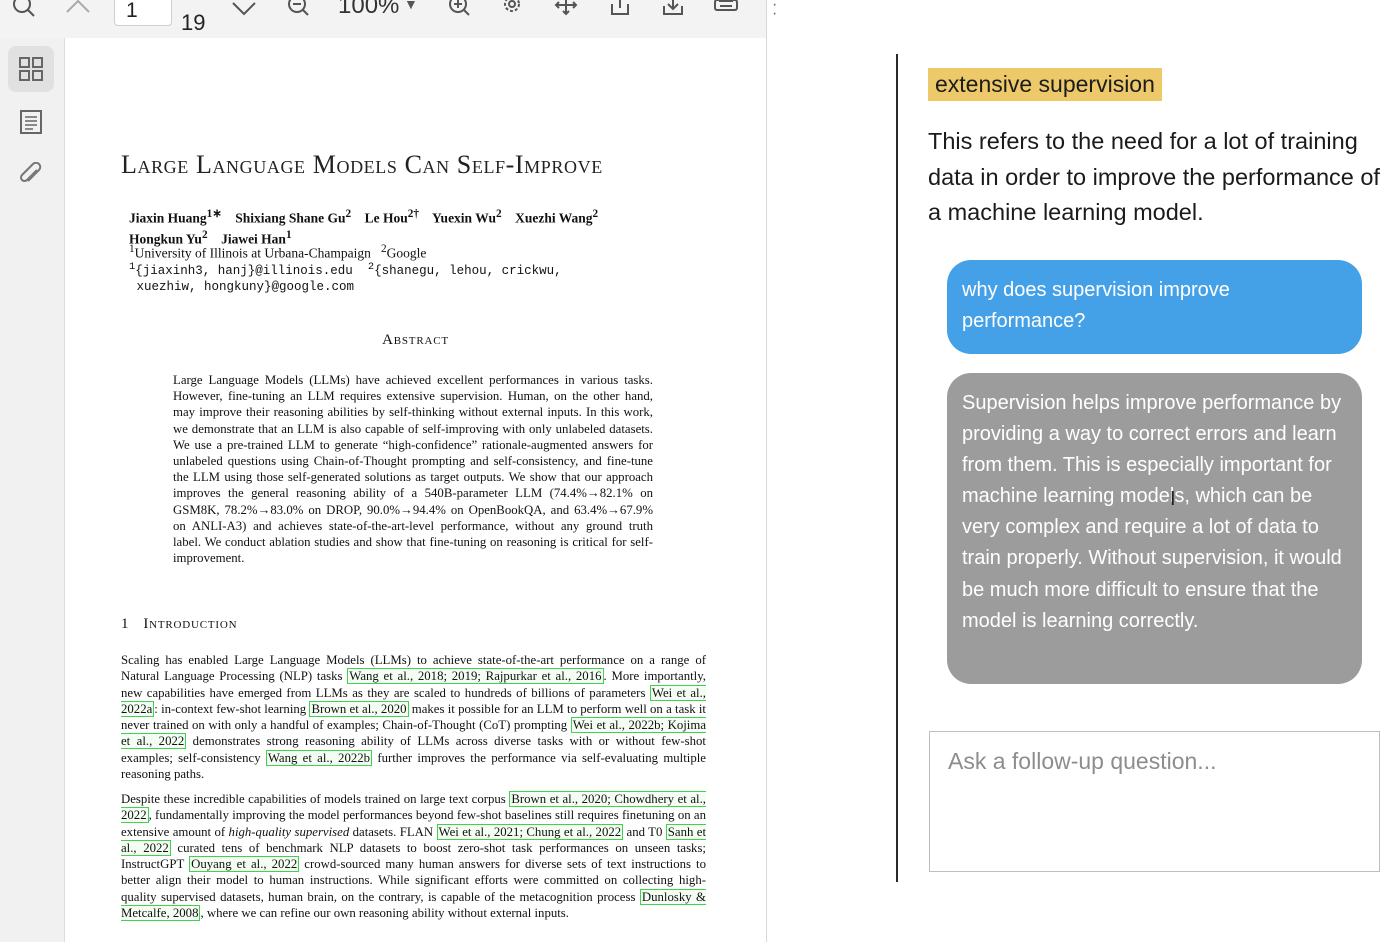  I want to click on text-cursor-icon: I, so click(1173, 499).